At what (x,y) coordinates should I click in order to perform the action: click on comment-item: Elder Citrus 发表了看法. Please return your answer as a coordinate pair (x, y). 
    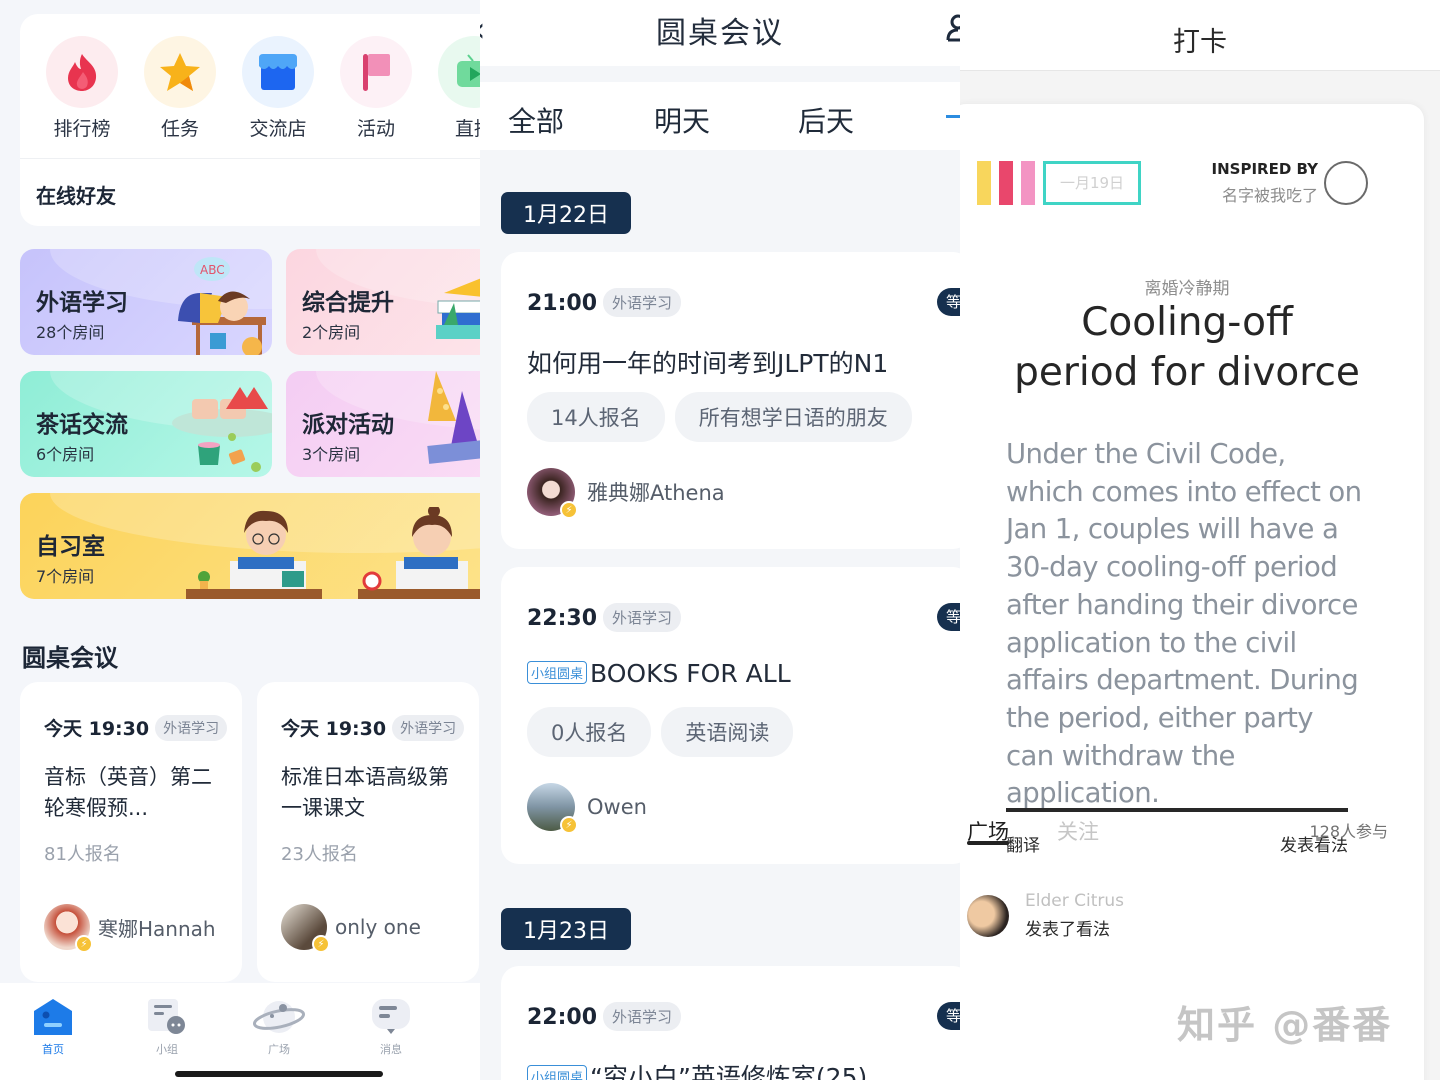
    Looking at the image, I should click on (1045, 915).